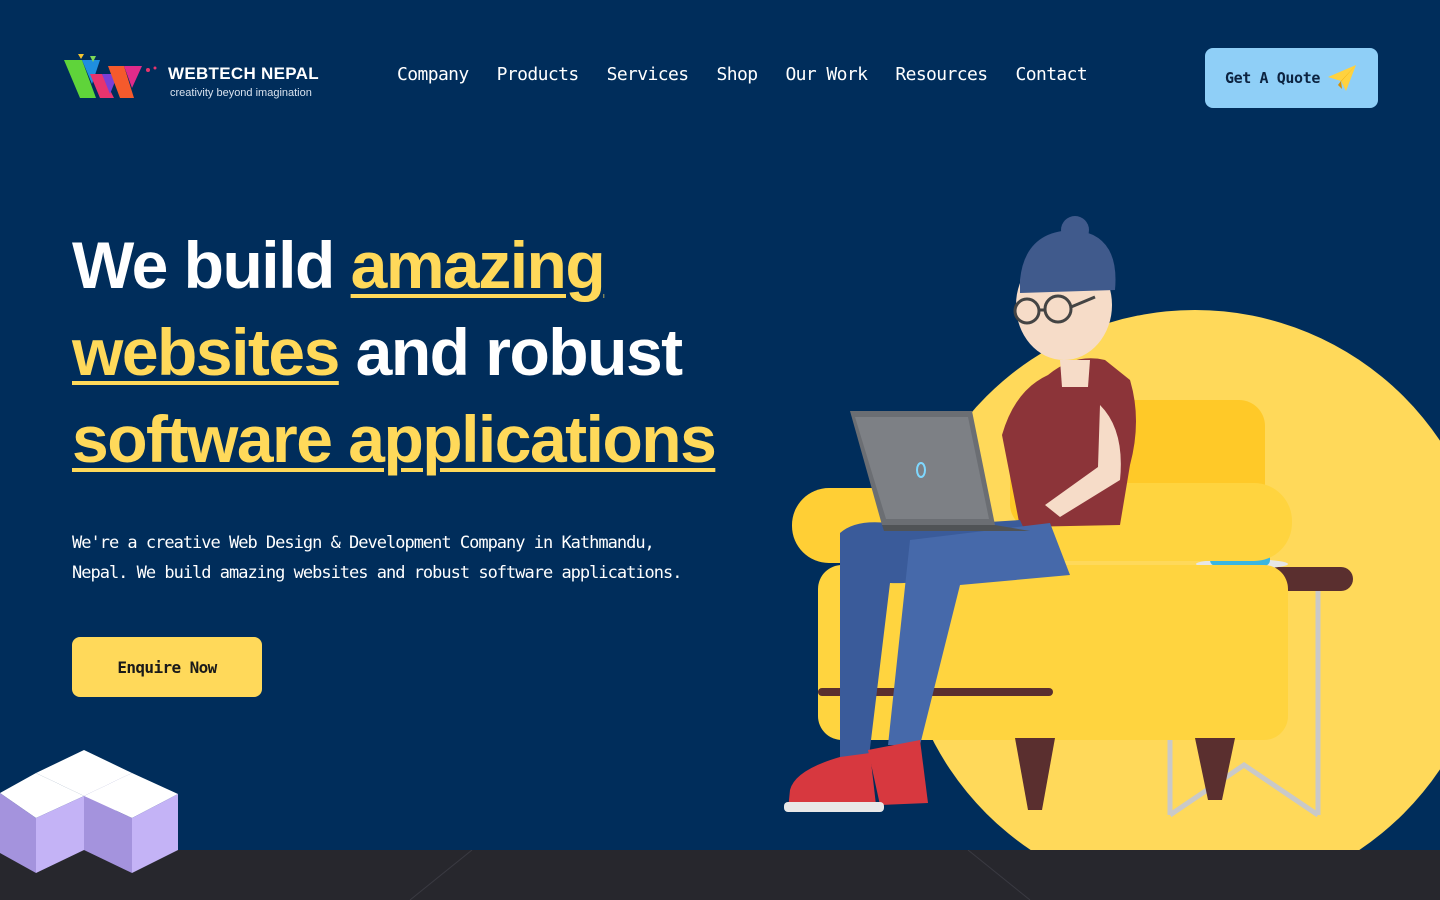 The image size is (1440, 900). I want to click on nav-item-shop: Shop, so click(737, 74).